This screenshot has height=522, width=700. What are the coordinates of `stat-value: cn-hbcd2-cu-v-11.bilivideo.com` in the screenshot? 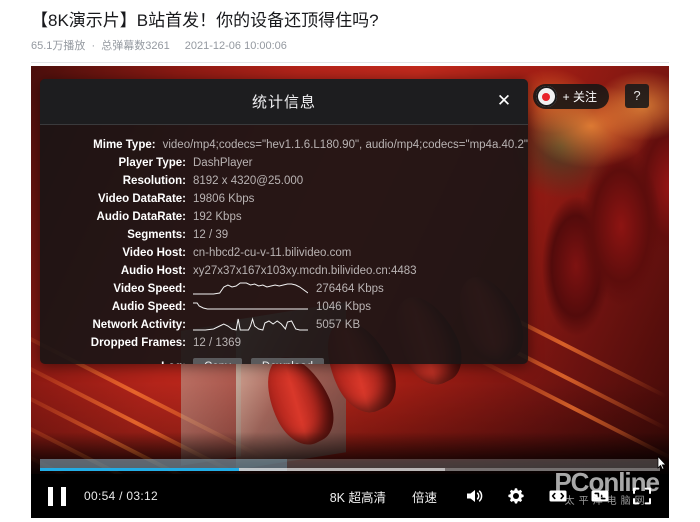 It's located at (272, 252).